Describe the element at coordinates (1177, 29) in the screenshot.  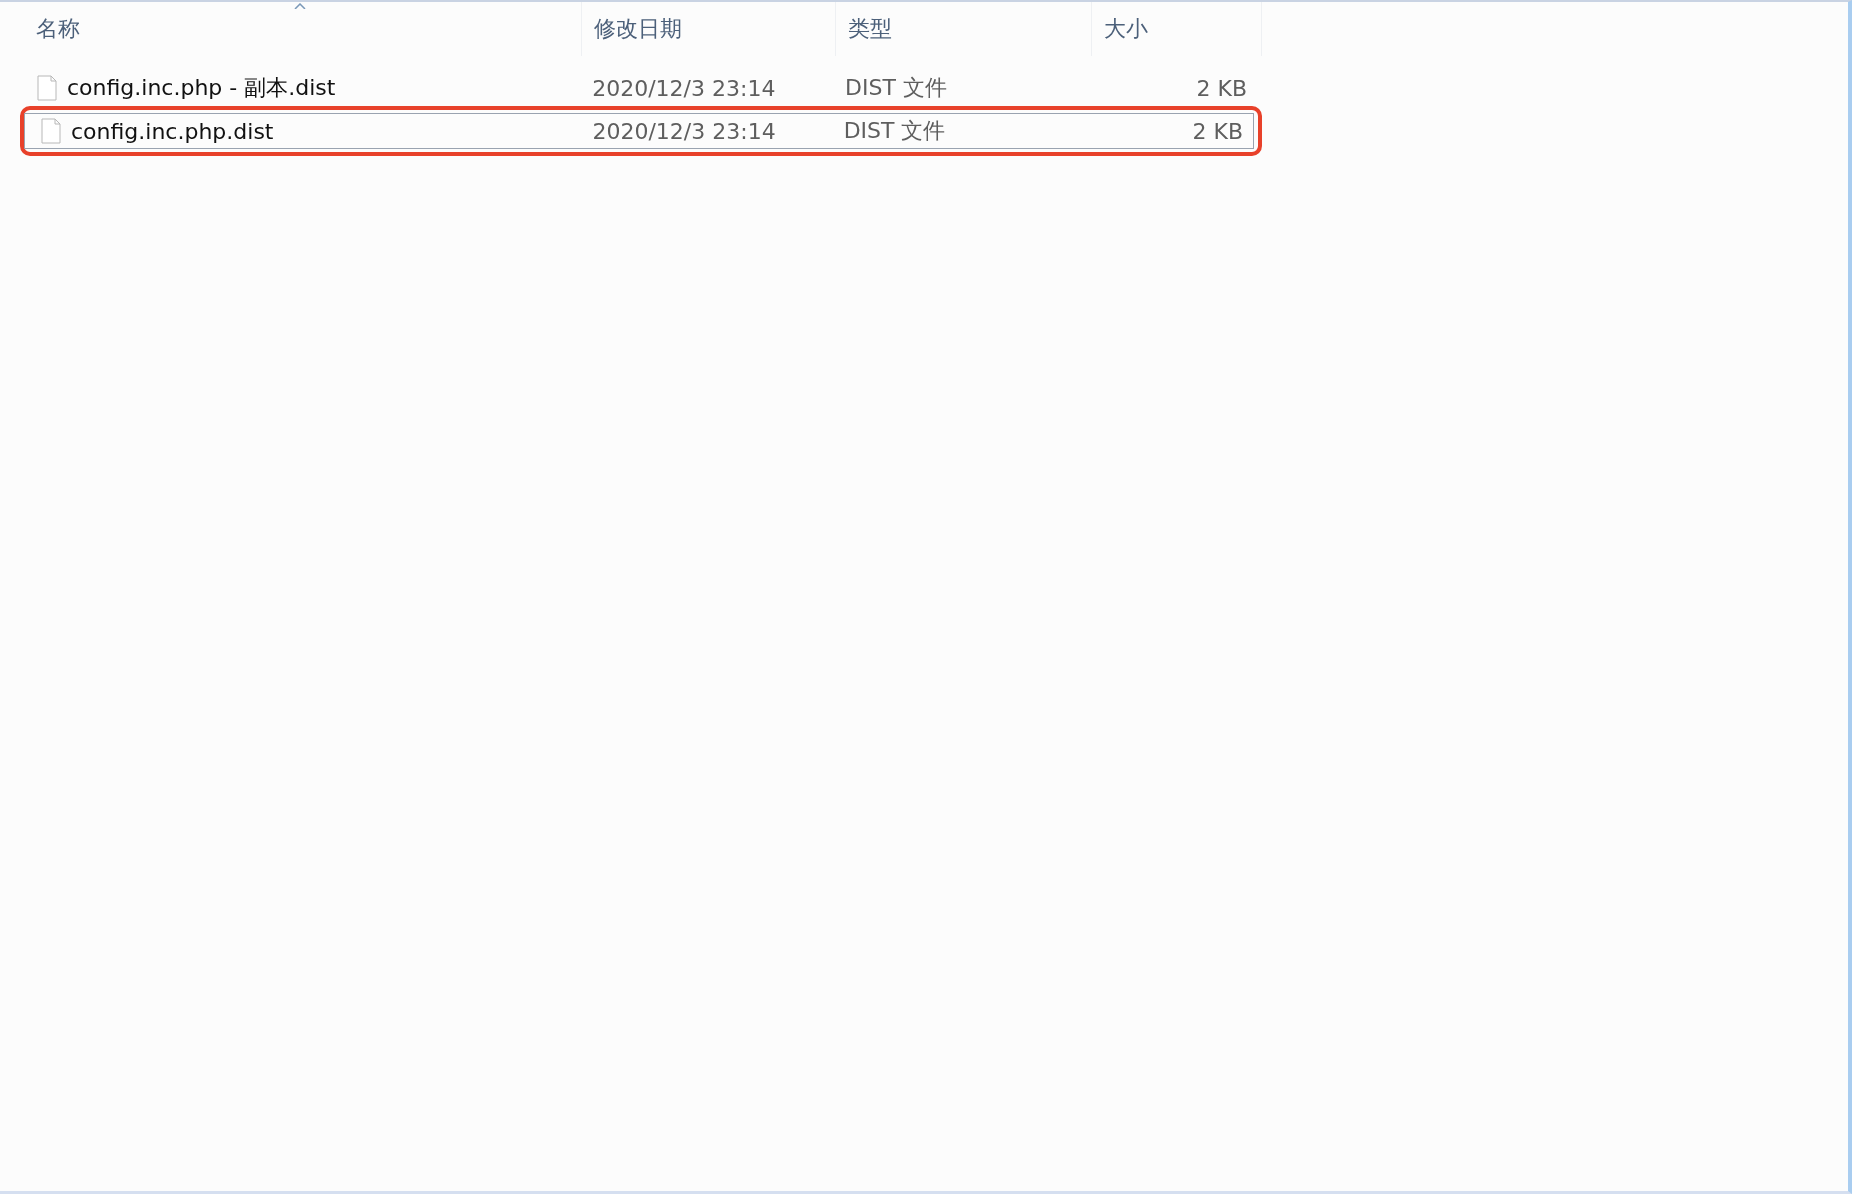
I see `column-header: 大小` at that location.